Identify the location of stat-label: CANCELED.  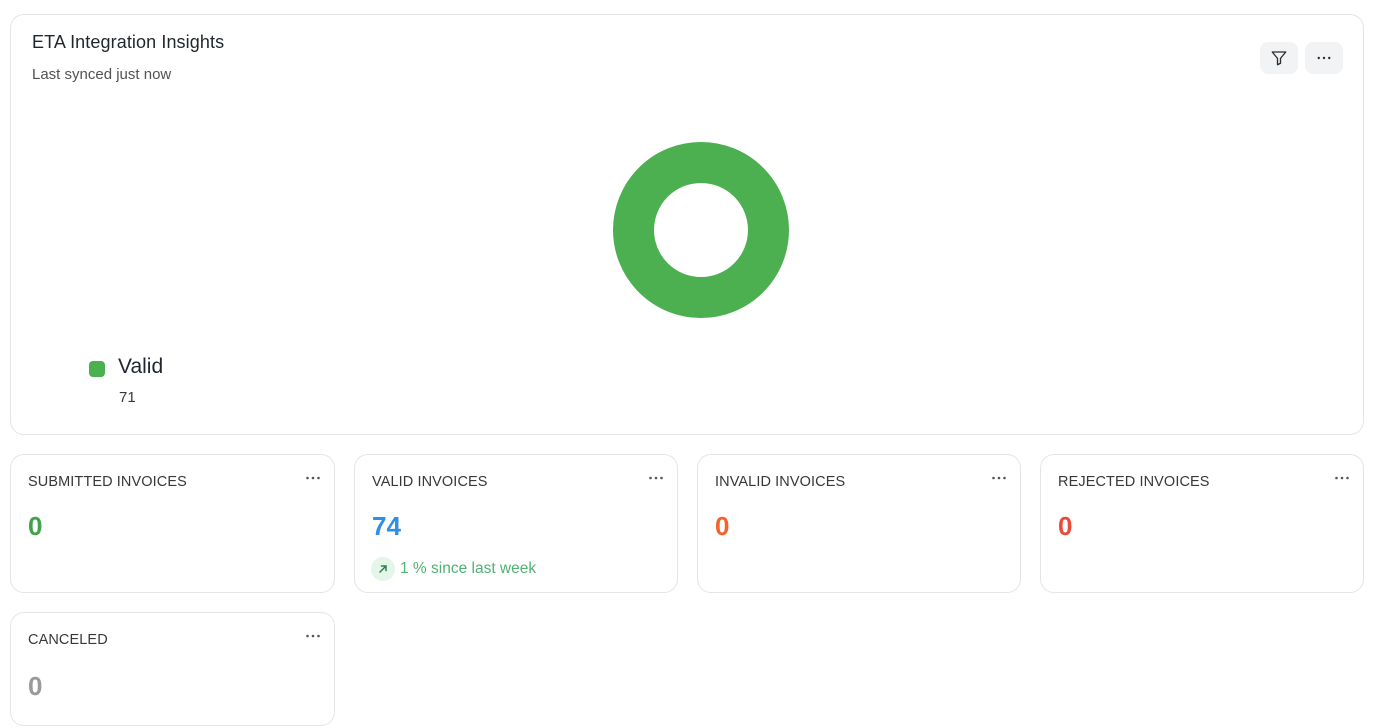
(68, 640).